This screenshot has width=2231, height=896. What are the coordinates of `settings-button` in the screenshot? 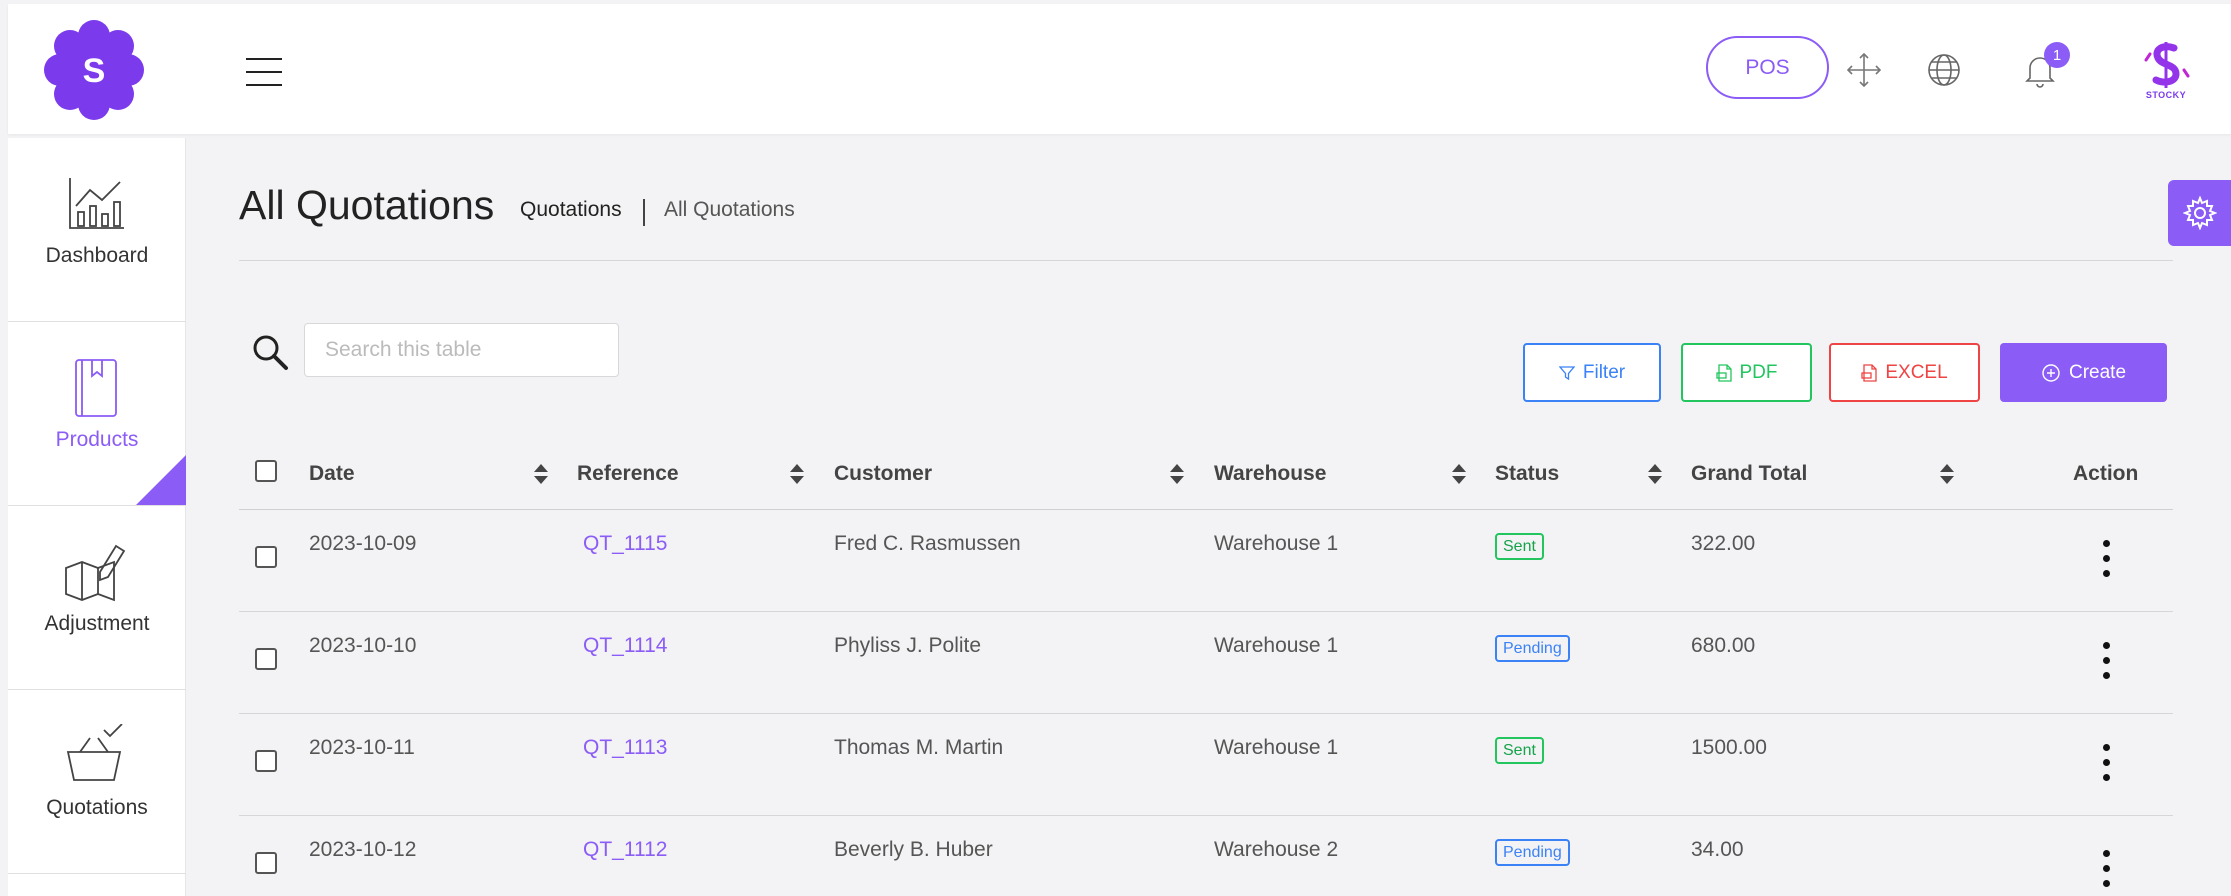 It's located at (2199, 213).